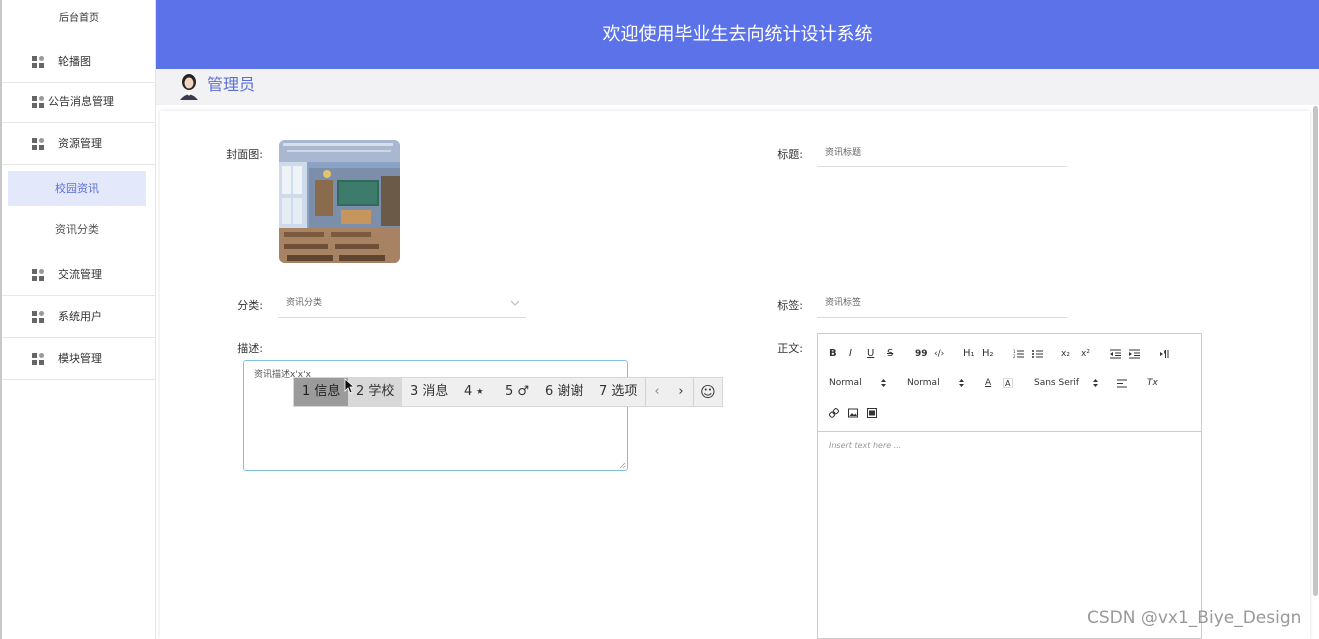  What do you see at coordinates (517, 392) in the screenshot?
I see `ime-candidate-5: 5 ♂` at bounding box center [517, 392].